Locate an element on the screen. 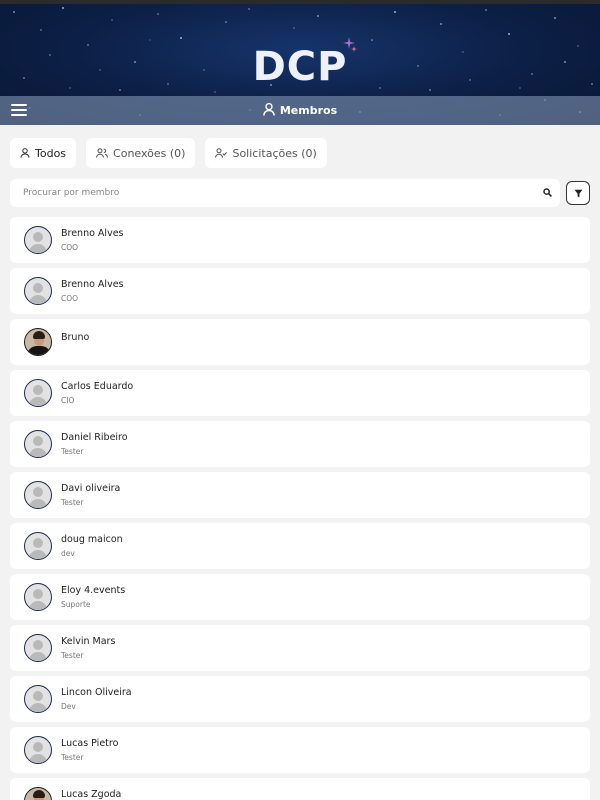 This screenshot has height=800, width=600. tab-conexoes: Conexões (0) is located at coordinates (141, 153).